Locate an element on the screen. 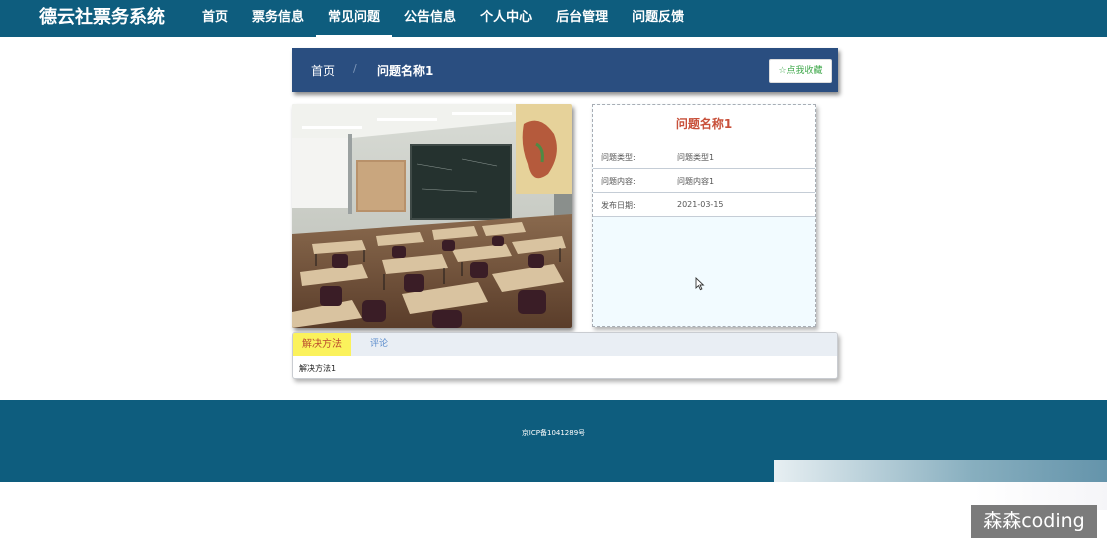  detail-label: 发布日期: is located at coordinates (618, 205).